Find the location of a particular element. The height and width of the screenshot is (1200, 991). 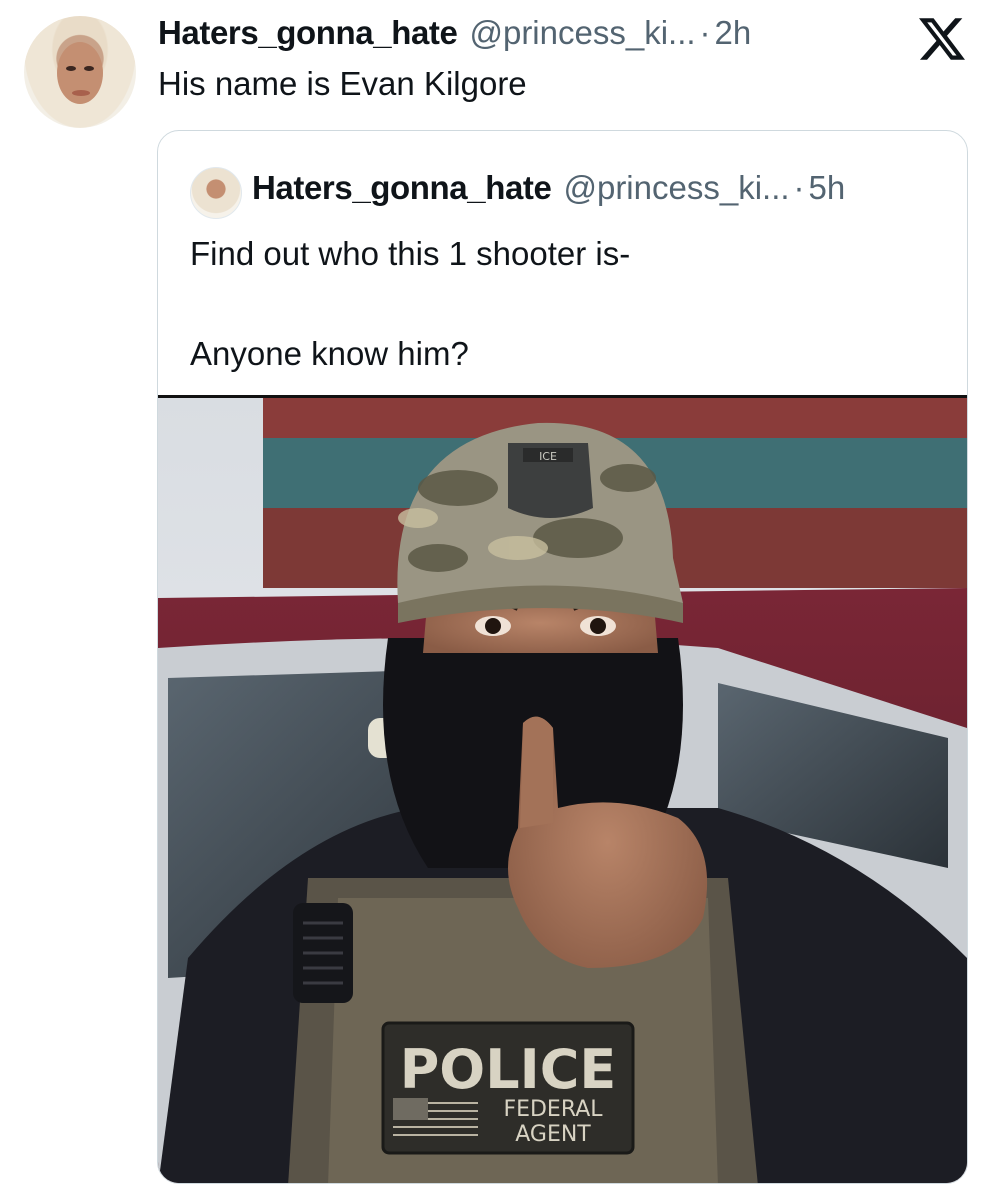

post-header: Haters_gonna_hate @princess_ki... · 2h is located at coordinates (534, 36).